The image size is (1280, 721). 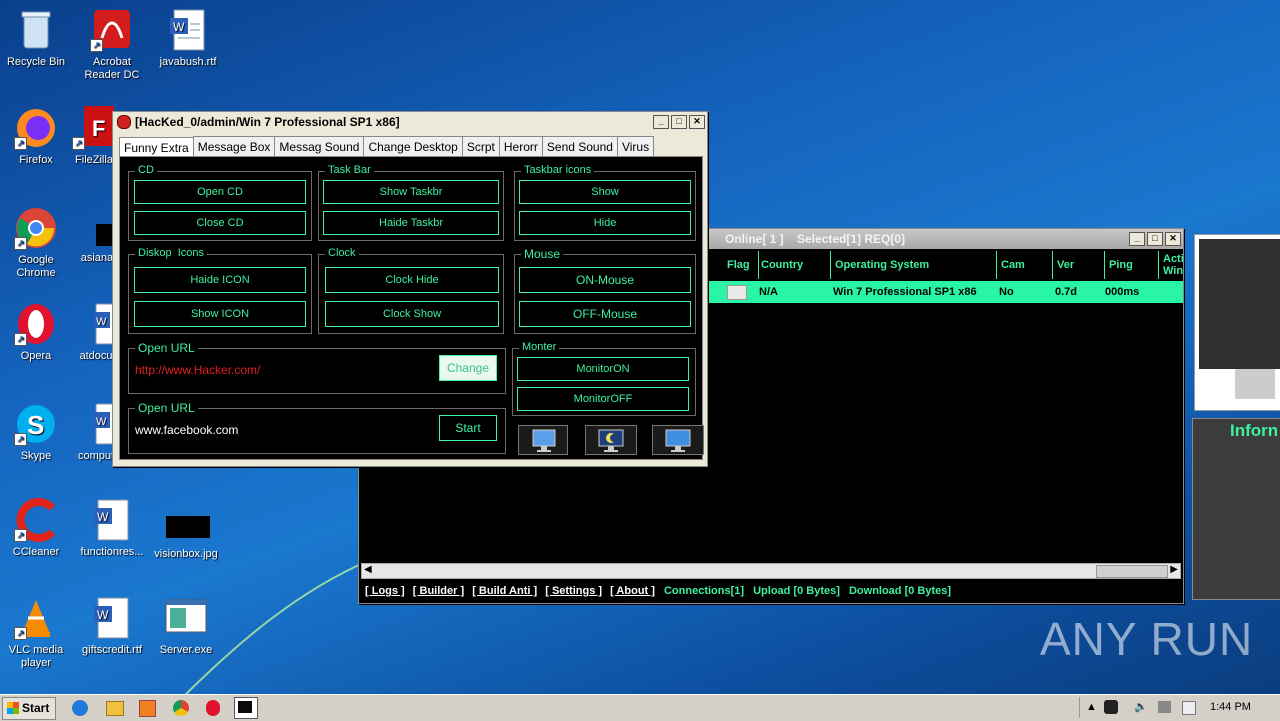 What do you see at coordinates (80, 708) in the screenshot?
I see `ie-icon` at bounding box center [80, 708].